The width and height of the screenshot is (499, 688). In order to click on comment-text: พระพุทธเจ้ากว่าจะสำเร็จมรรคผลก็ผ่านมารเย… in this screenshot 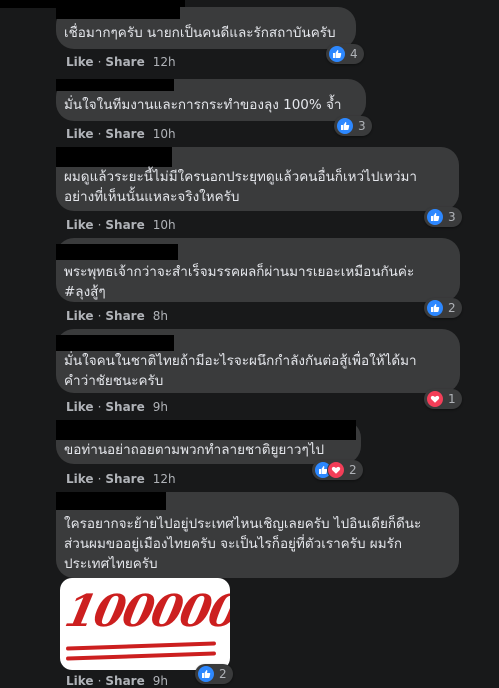, I will do `click(239, 282)`.